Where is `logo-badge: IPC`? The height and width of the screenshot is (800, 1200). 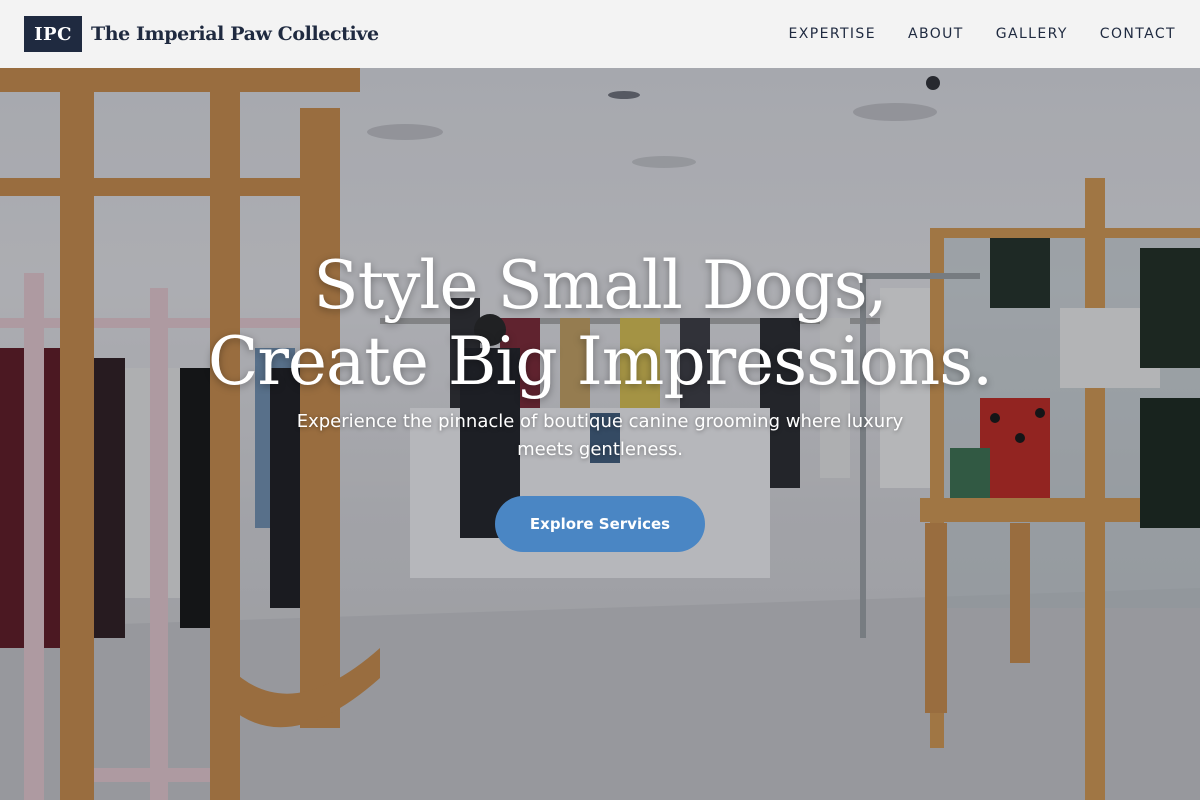
logo-badge: IPC is located at coordinates (53, 34).